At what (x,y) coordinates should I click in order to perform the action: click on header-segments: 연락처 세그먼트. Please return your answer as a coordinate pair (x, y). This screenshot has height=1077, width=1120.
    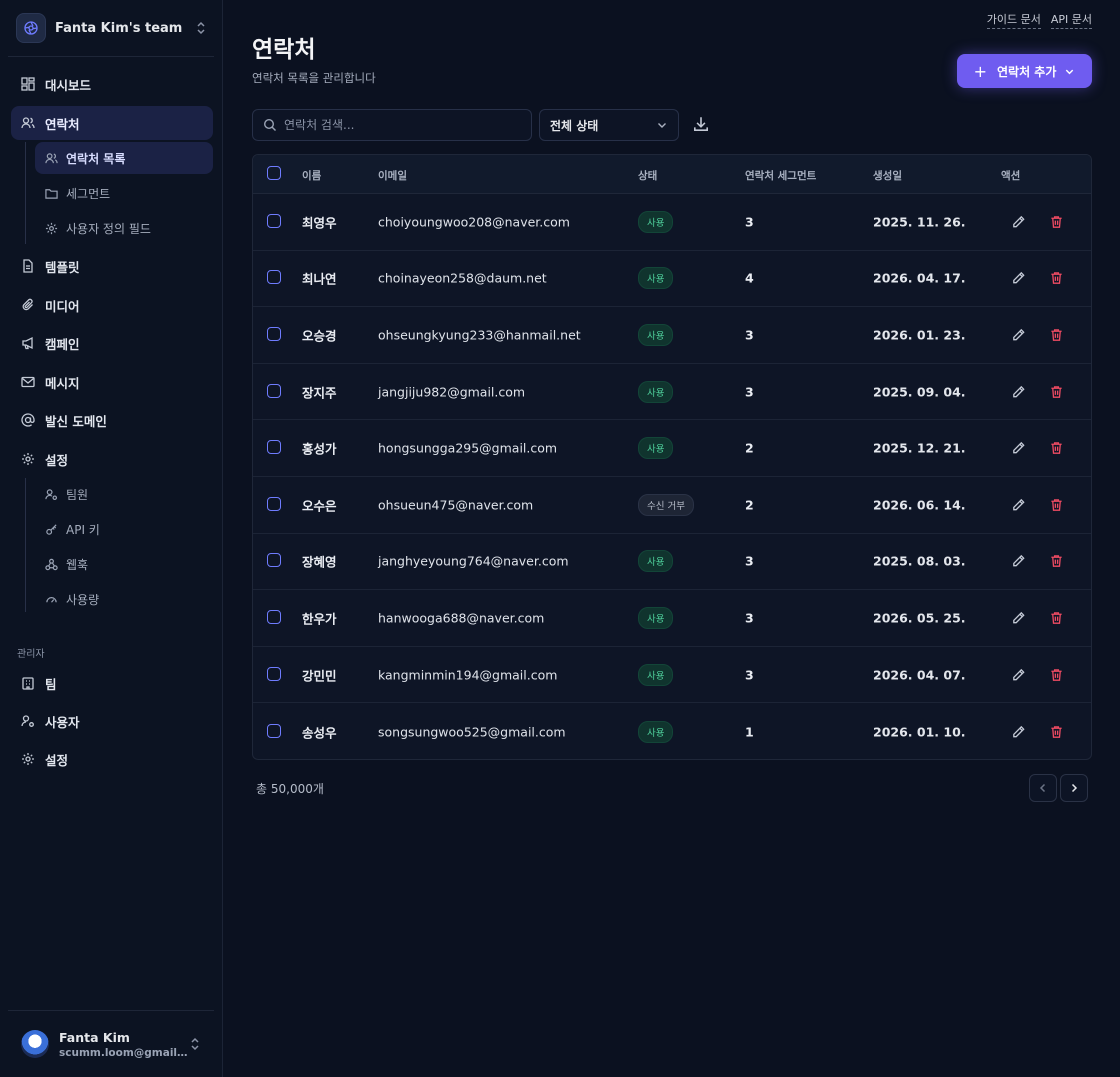
    Looking at the image, I should click on (780, 175).